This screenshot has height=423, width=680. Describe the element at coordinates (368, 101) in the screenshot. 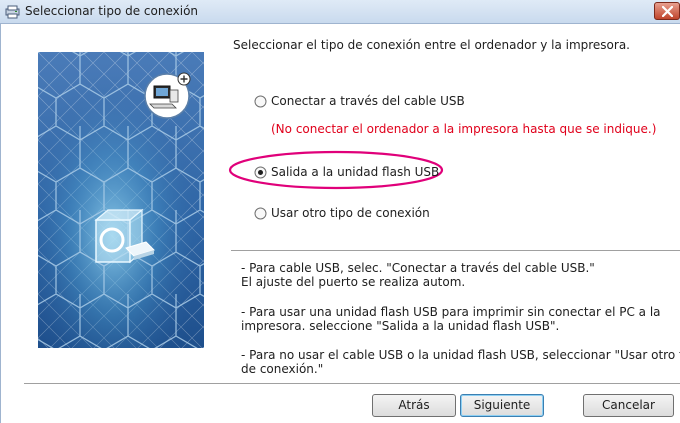

I see `option-usb-cable-label: Conectar a través del cable USB` at that location.